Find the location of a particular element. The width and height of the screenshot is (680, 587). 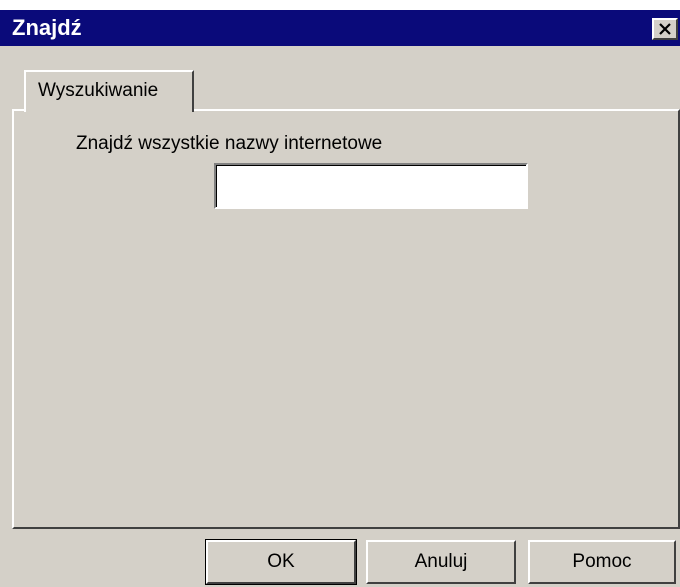

title-bar: Znajdź is located at coordinates (340, 28).